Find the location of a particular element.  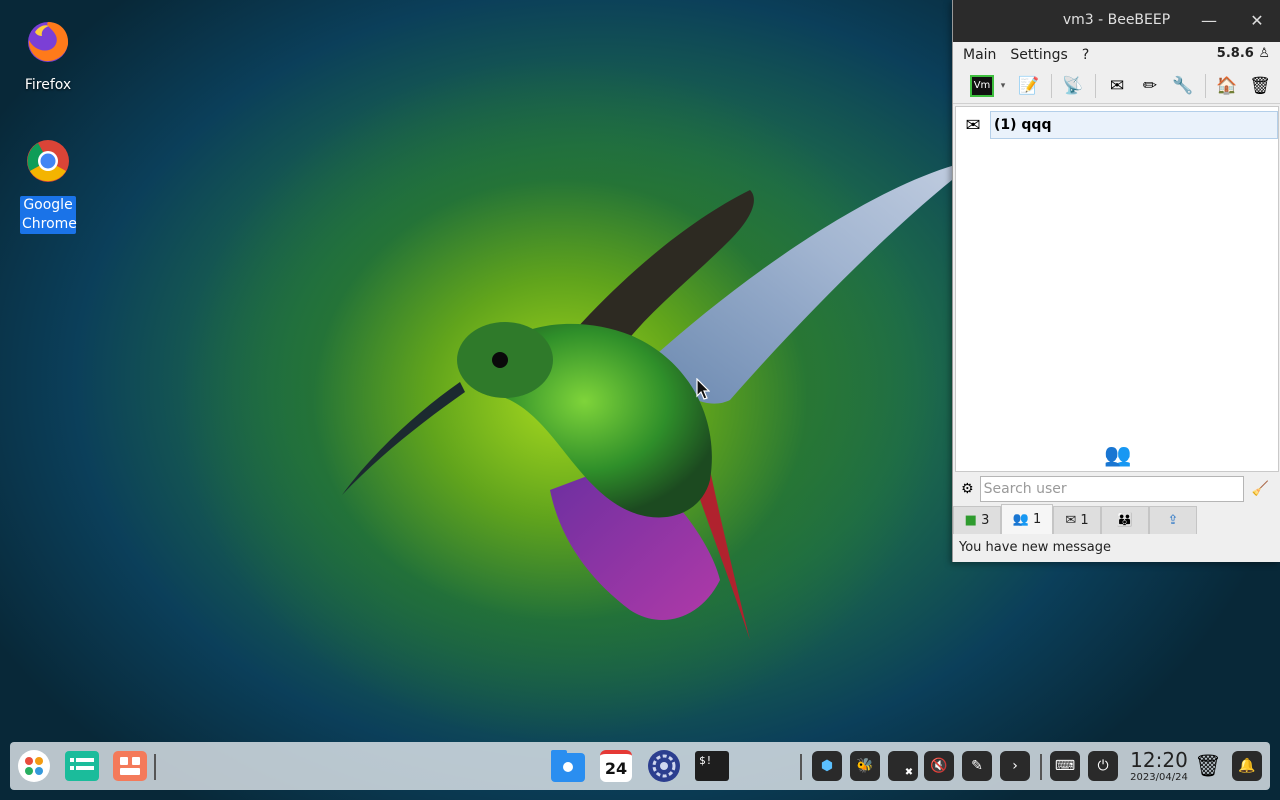

chrome-icon is located at coordinates (48, 161).